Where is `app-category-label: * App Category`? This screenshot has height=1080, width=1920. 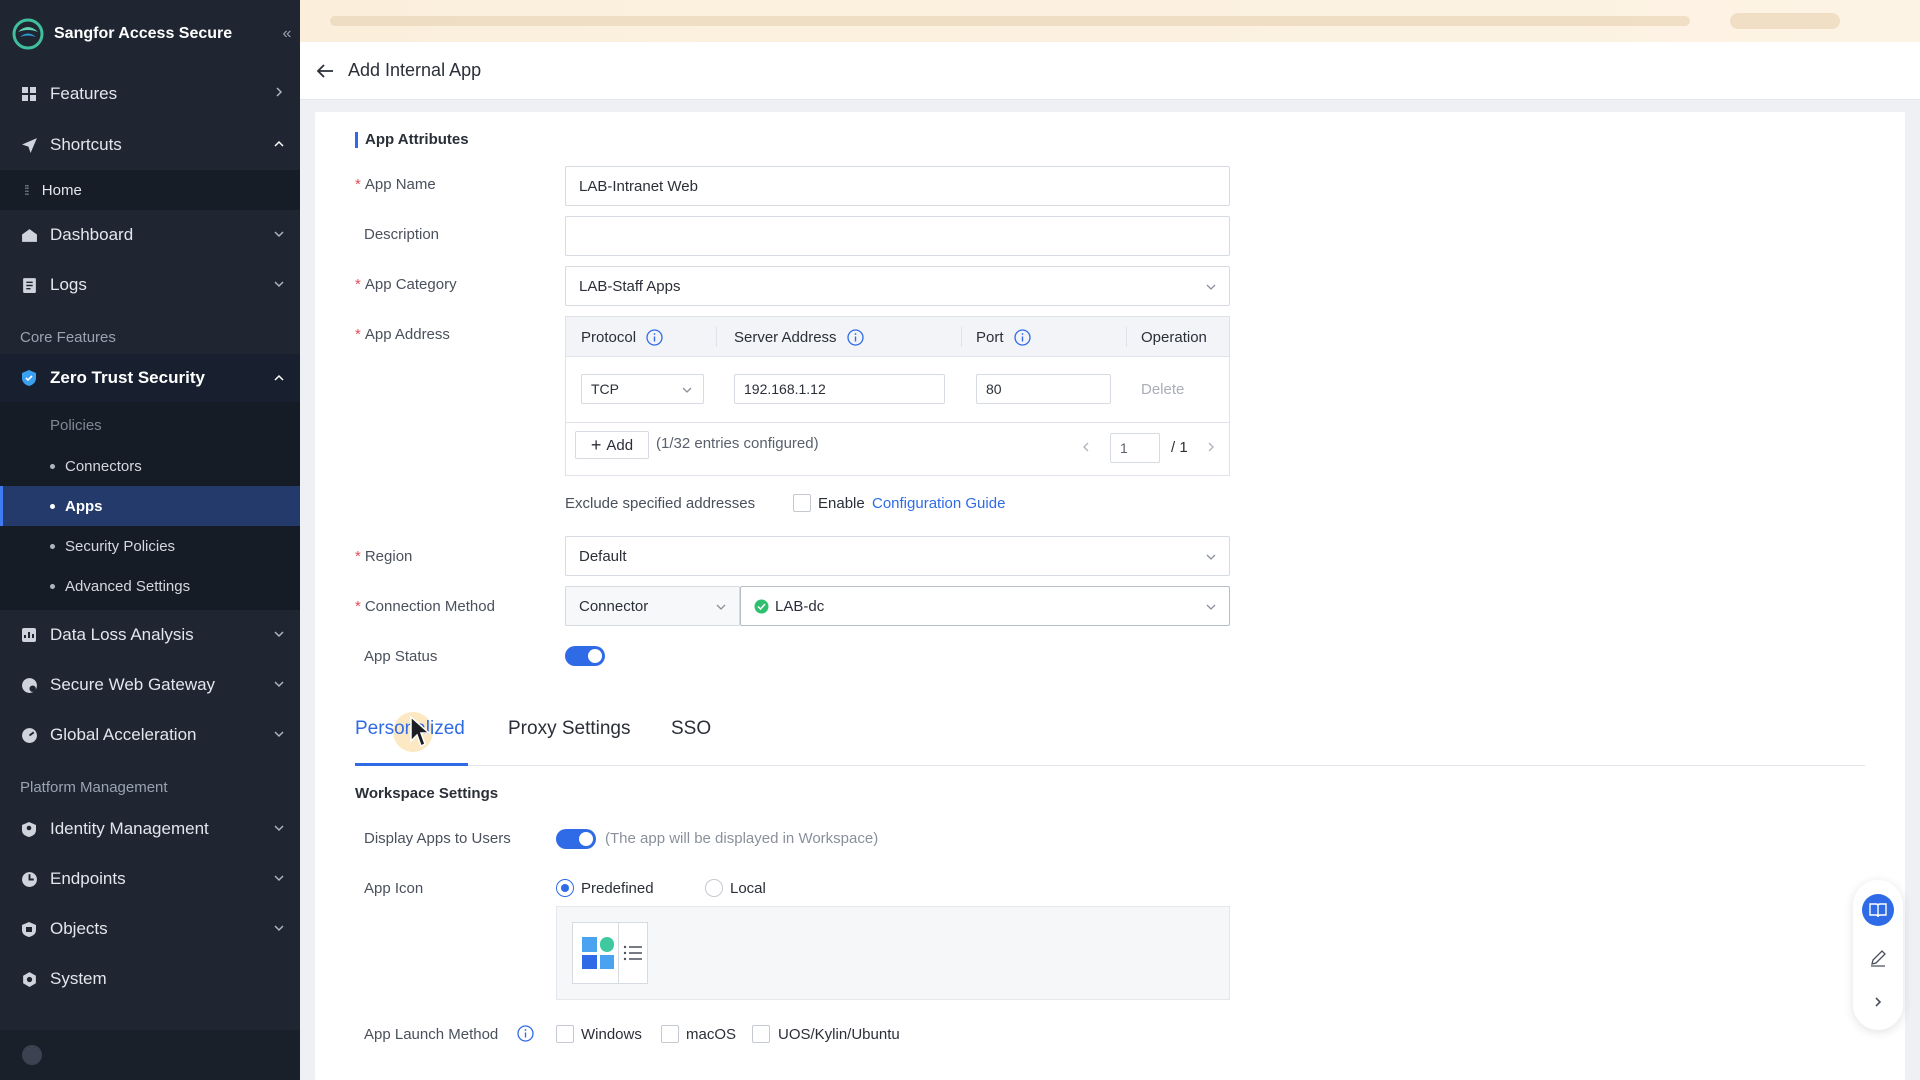 app-category-label: * App Category is located at coordinates (406, 284).